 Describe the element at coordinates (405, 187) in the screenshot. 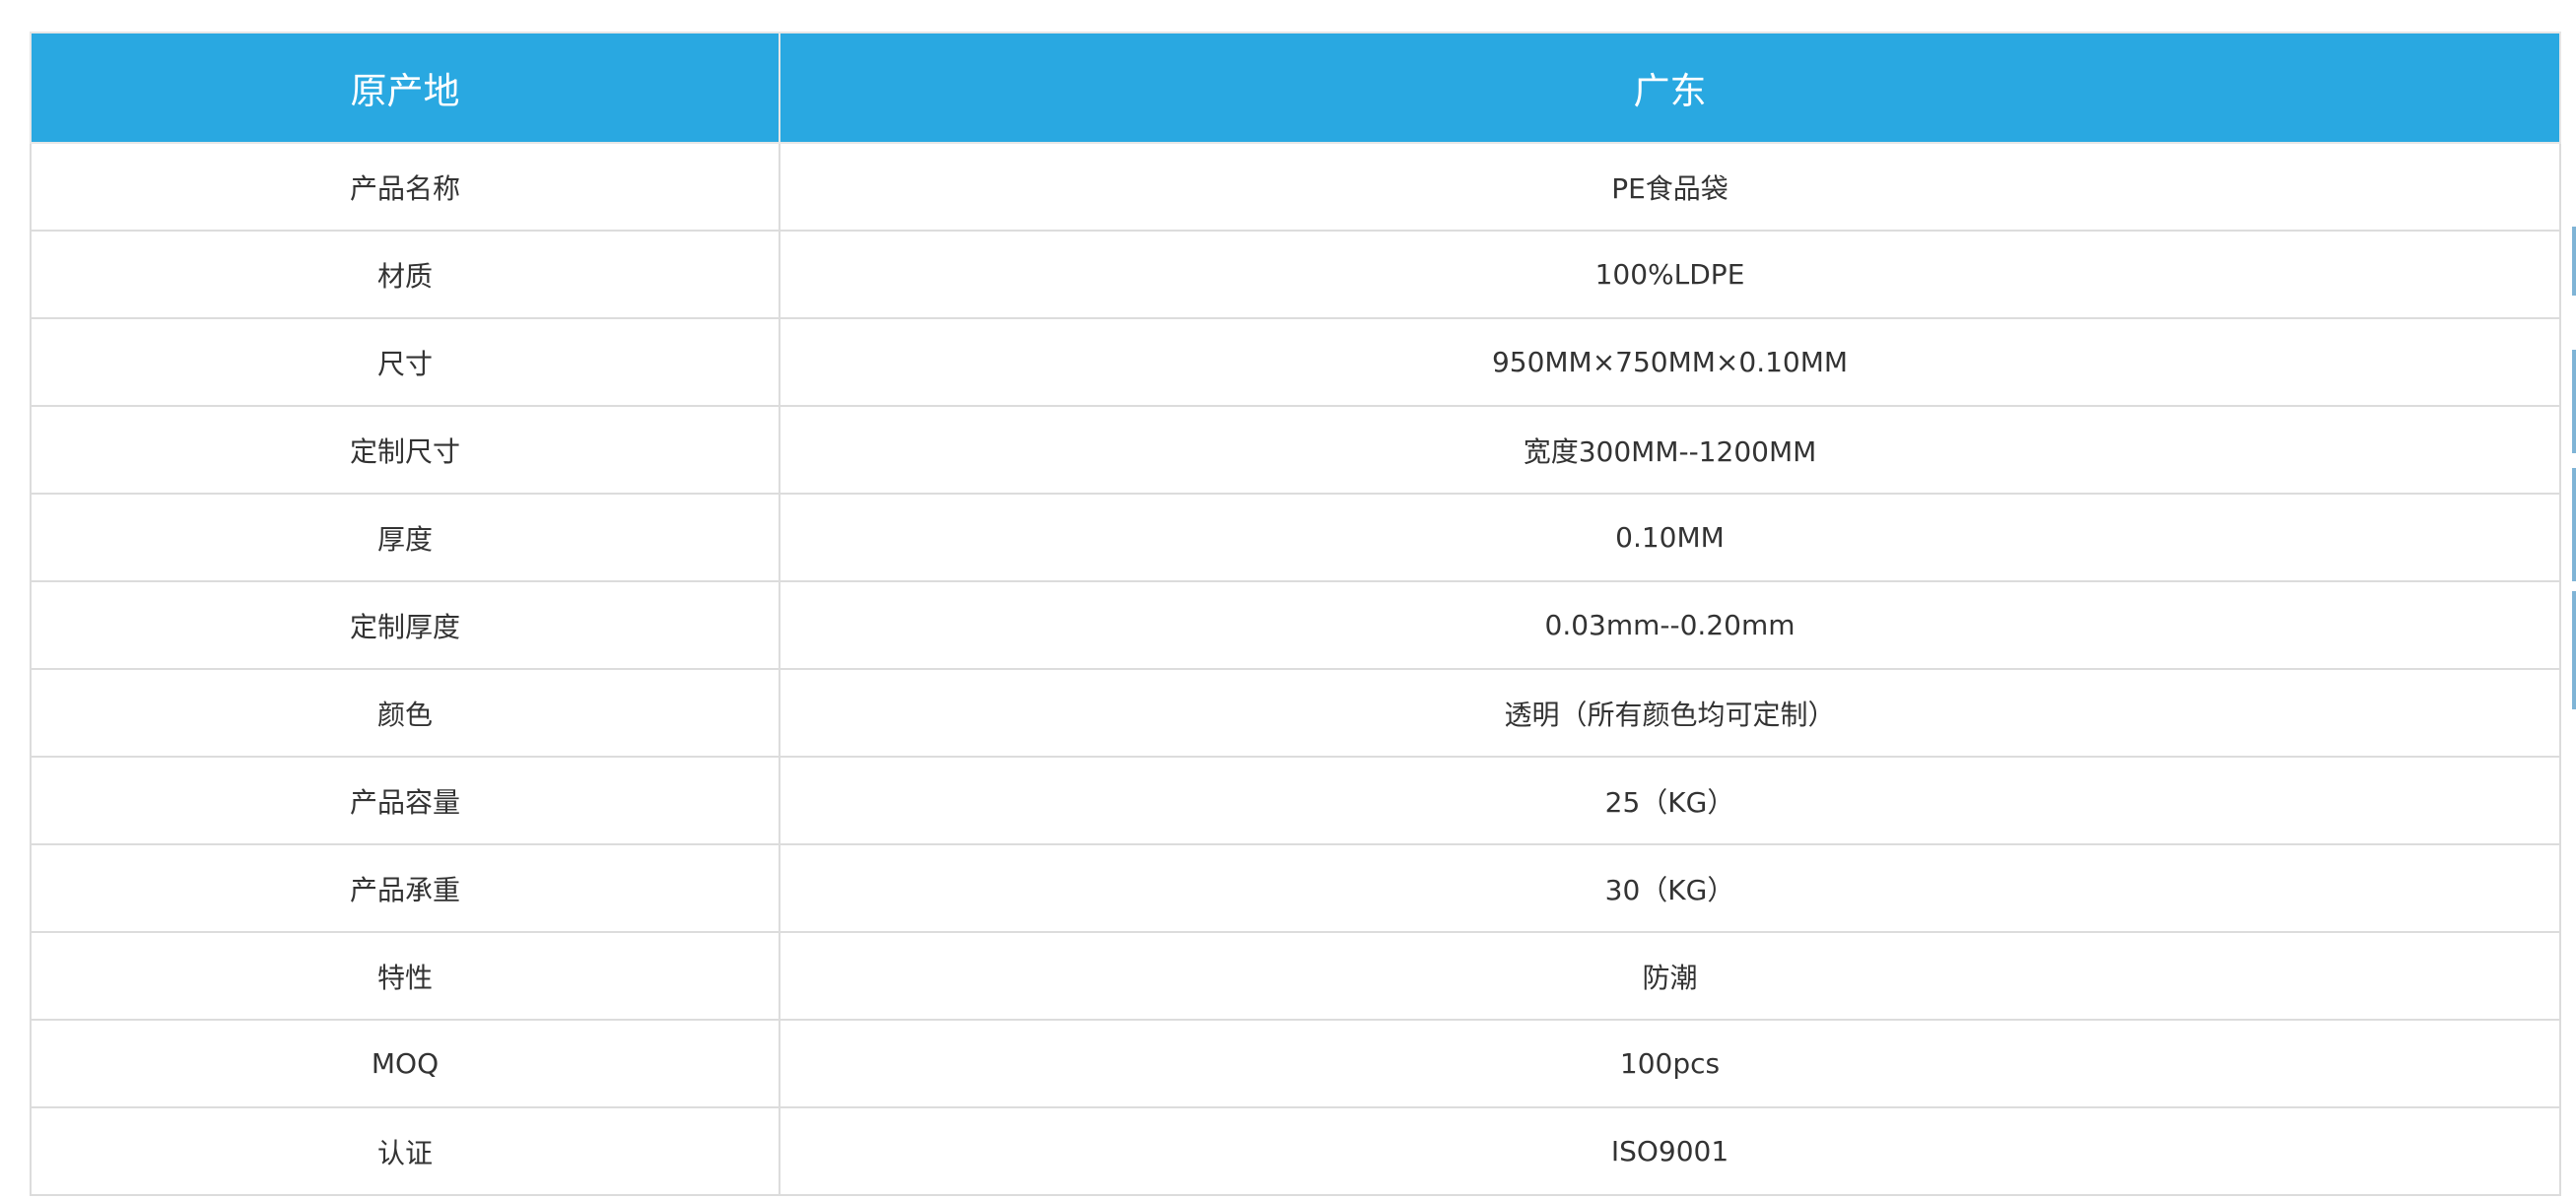

I see `row-label-cell: 产品名称` at that location.